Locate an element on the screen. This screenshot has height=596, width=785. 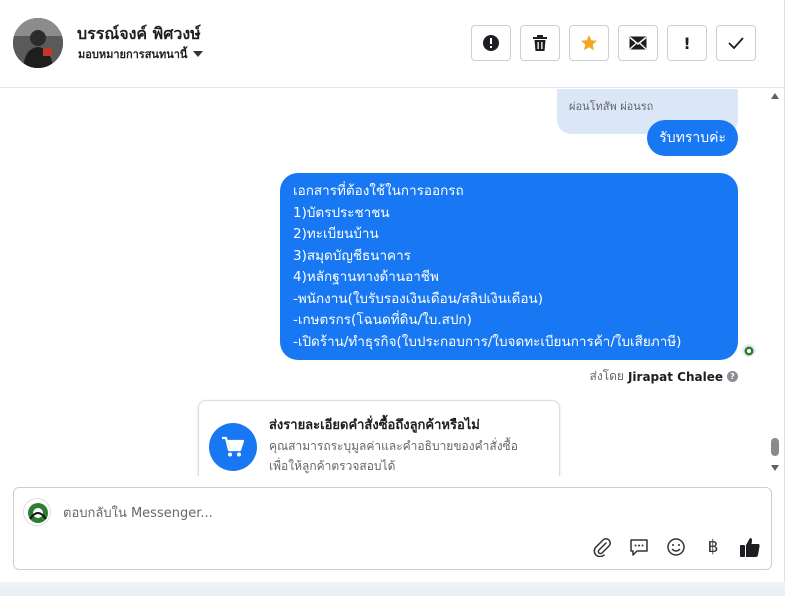
mark-unread-button is located at coordinates (638, 43).